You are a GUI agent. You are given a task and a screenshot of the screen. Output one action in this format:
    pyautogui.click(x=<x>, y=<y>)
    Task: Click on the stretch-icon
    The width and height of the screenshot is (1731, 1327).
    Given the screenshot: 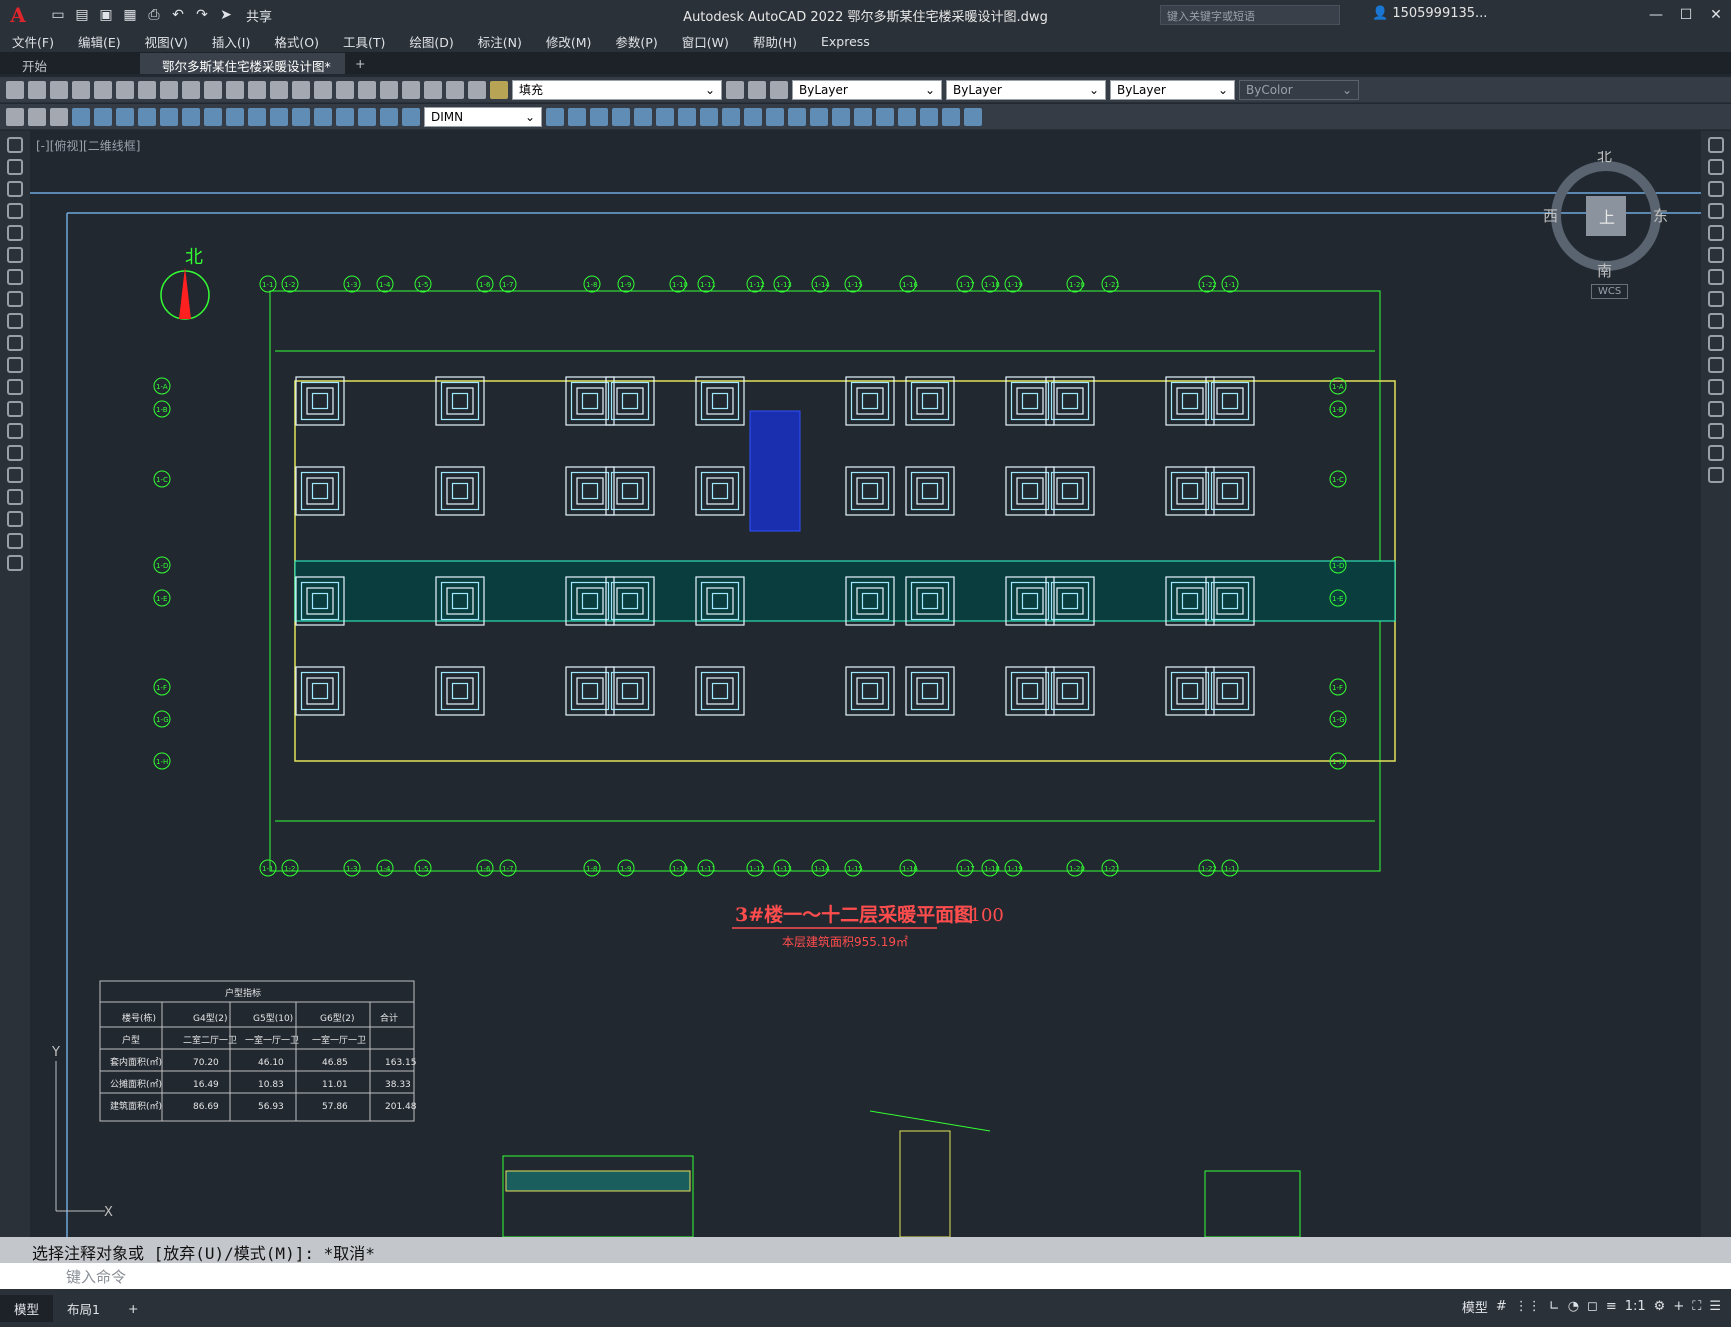 What is the action you would take?
    pyautogui.click(x=1716, y=321)
    